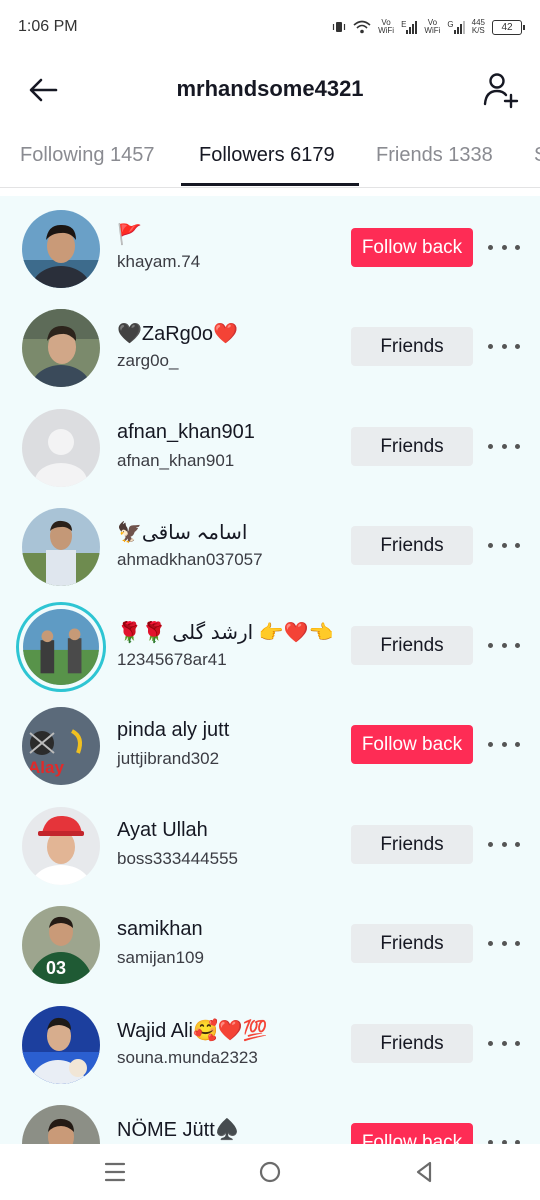 This screenshot has width=540, height=1200. Describe the element at coordinates (61, 647) in the screenshot. I see `avatar-with-story-ring` at that location.